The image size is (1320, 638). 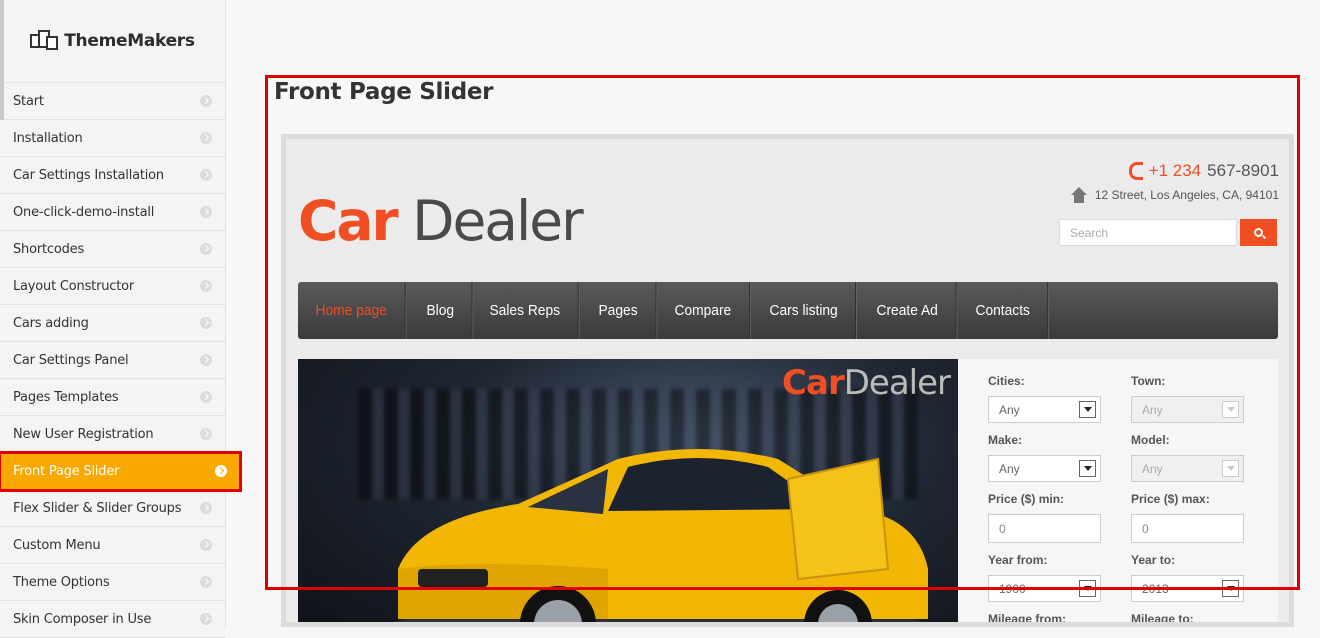 I want to click on make-label: Make:, so click(x=1005, y=440).